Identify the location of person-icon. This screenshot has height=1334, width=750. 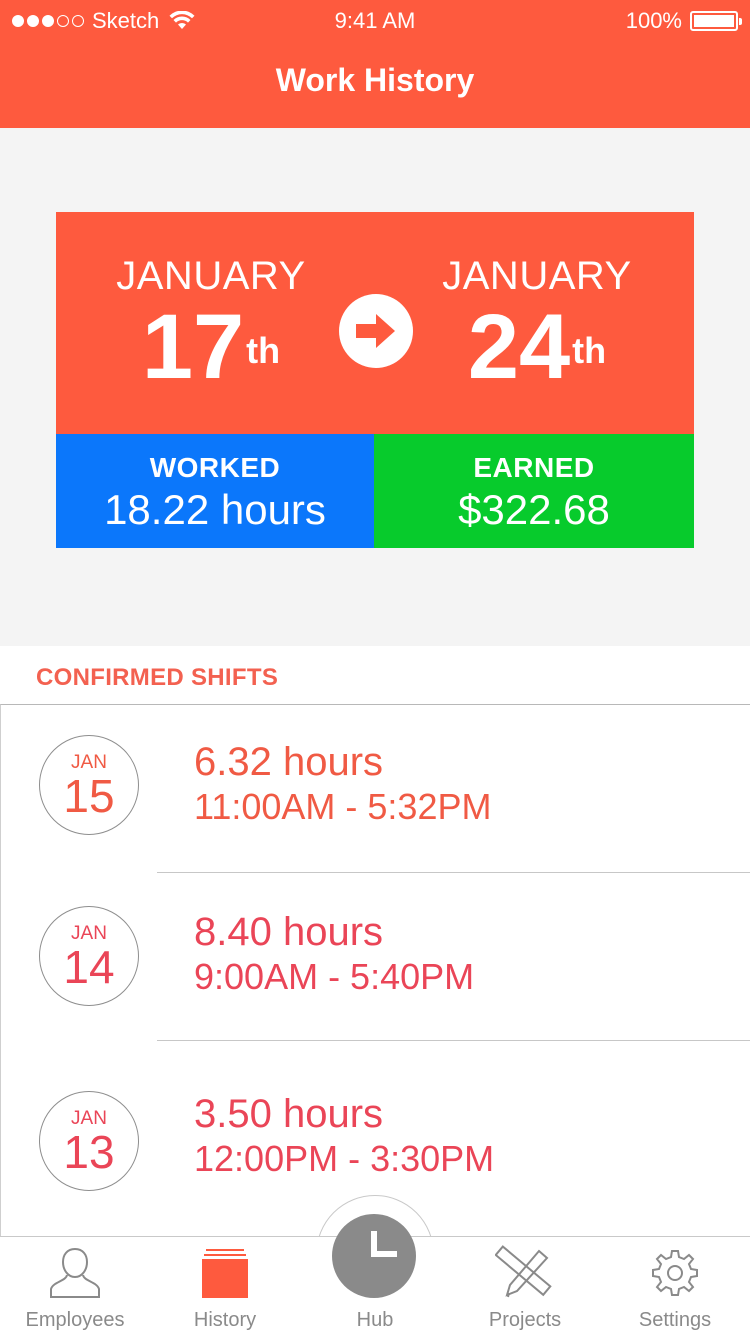
(75, 1272).